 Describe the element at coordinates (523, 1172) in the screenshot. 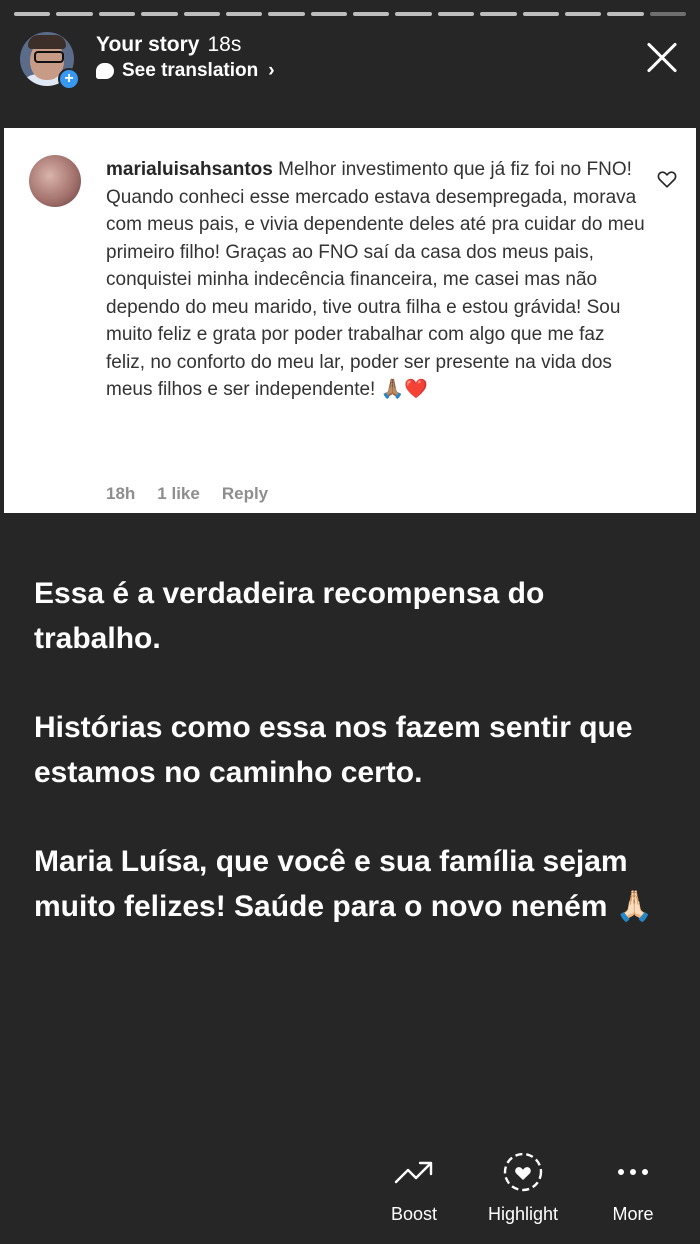

I see `heart-circle-icon` at that location.